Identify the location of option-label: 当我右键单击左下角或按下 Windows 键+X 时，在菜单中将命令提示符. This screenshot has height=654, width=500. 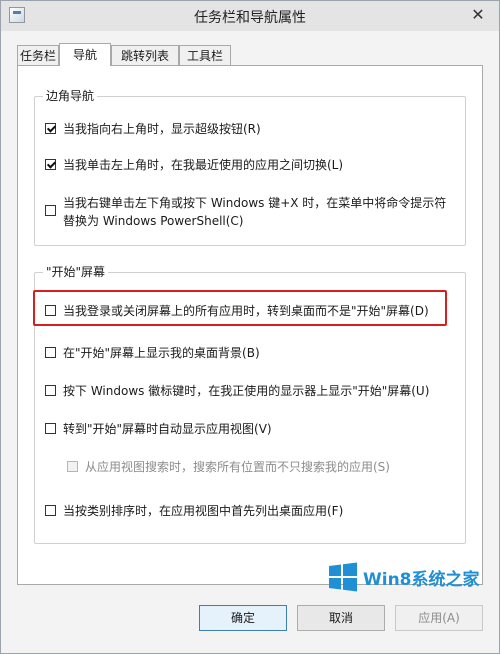
(255, 203).